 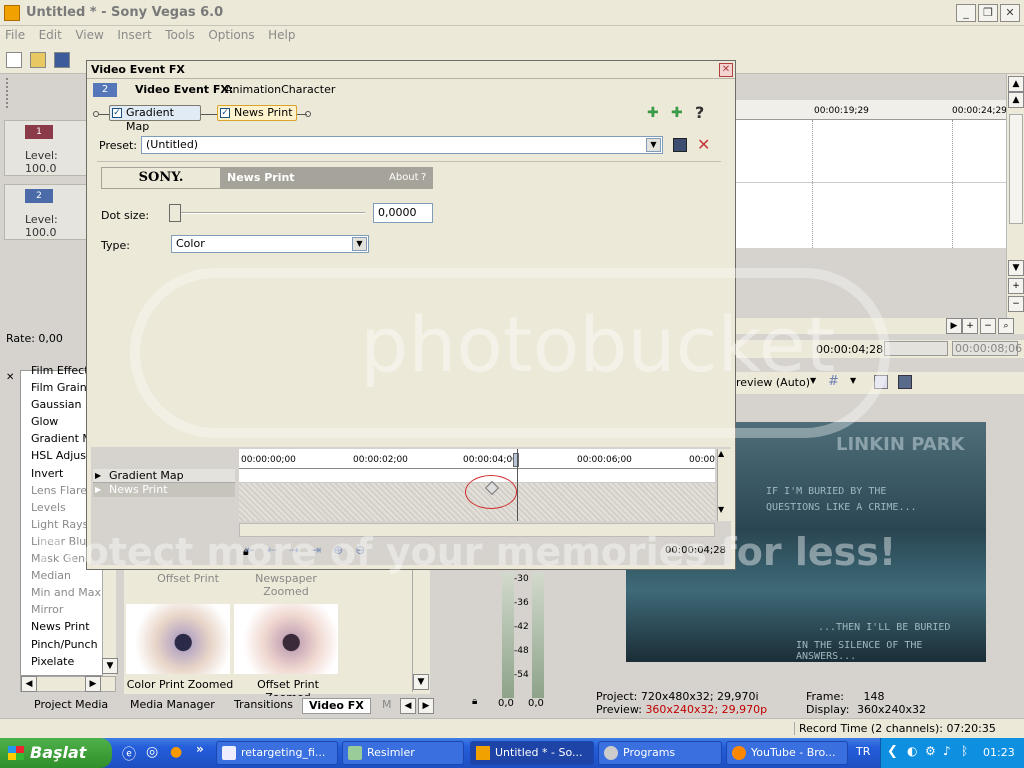 What do you see at coordinates (89, 35) in the screenshot?
I see `menu-view: View` at bounding box center [89, 35].